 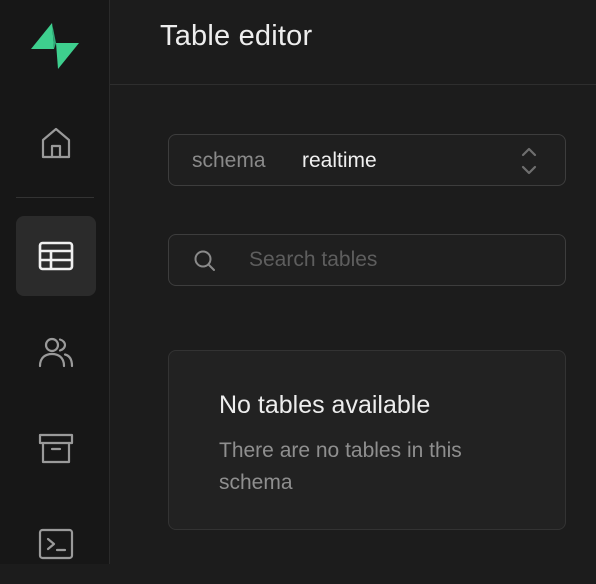 I want to click on nav-storage, so click(x=56, y=448).